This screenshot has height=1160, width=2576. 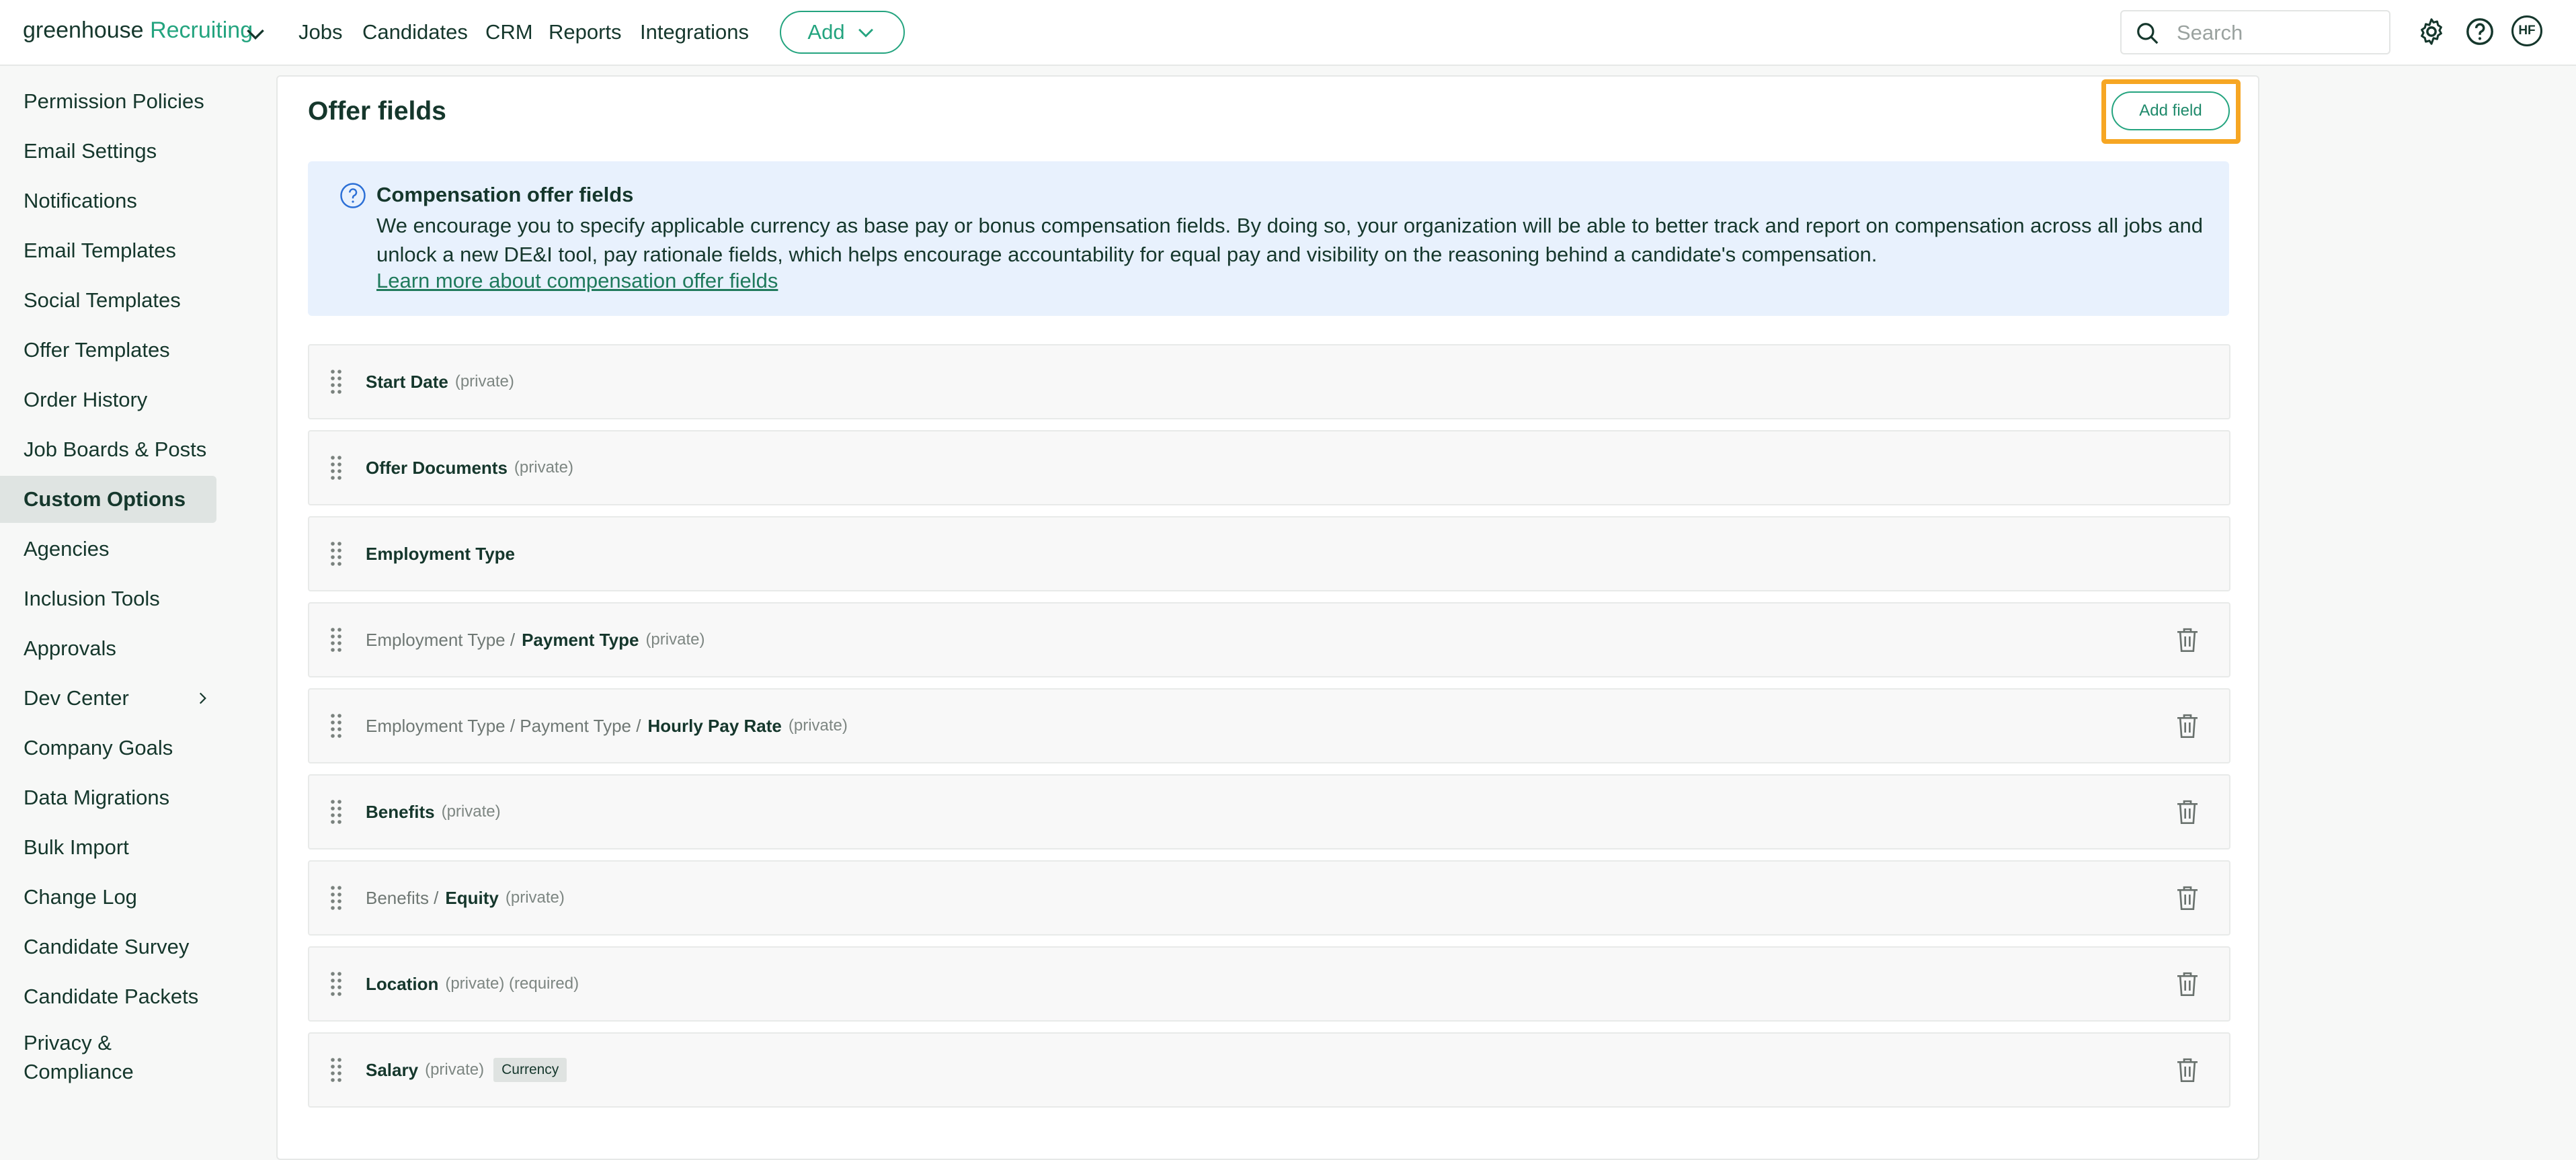 What do you see at coordinates (108, 648) in the screenshot?
I see `sidebar-item-approvals: Approvals` at bounding box center [108, 648].